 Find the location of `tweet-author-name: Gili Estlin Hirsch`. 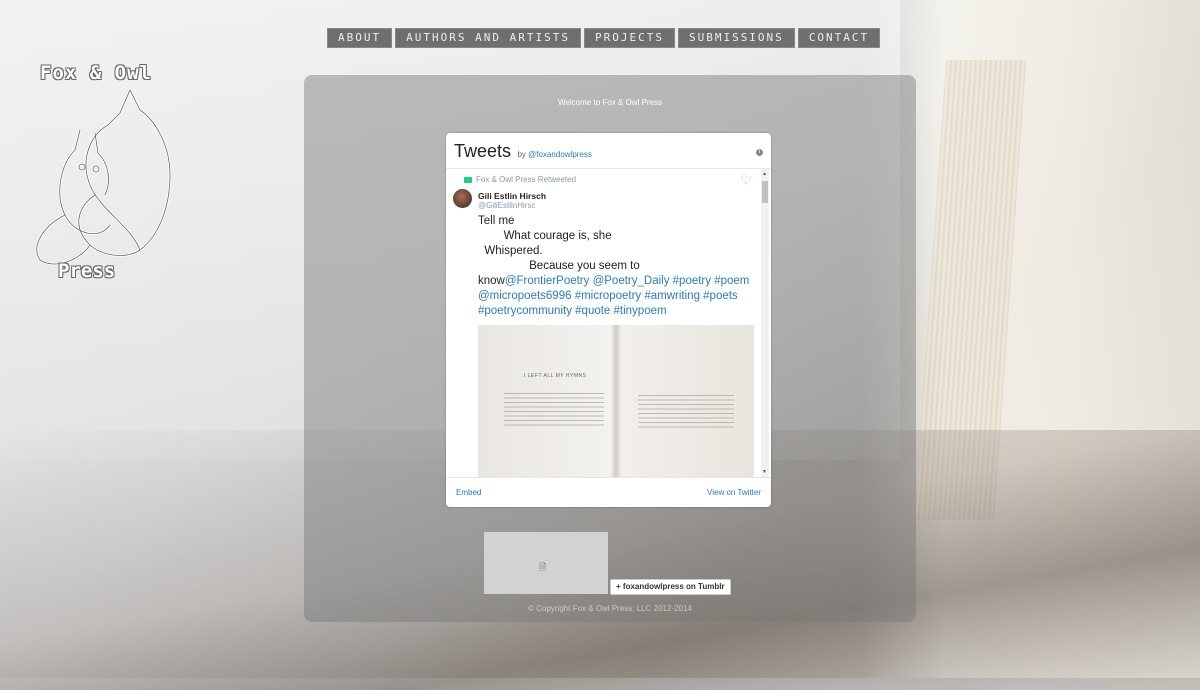

tweet-author-name: Gili Estlin Hirsch is located at coordinates (512, 196).